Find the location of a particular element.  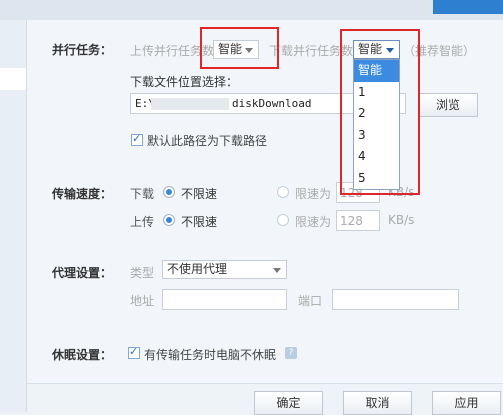

sidebar-selected-item is located at coordinates (13, 79).